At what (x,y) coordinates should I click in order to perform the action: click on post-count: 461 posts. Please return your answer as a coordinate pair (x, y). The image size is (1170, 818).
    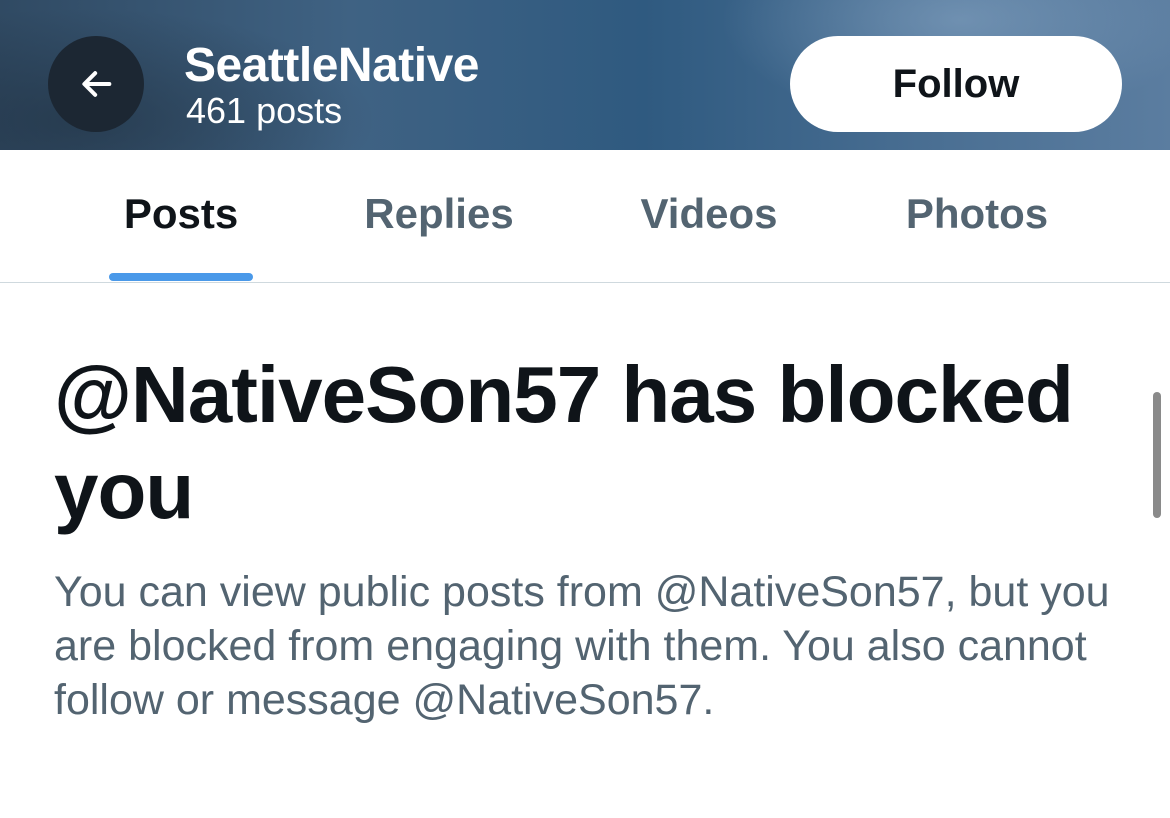
    Looking at the image, I should click on (264, 110).